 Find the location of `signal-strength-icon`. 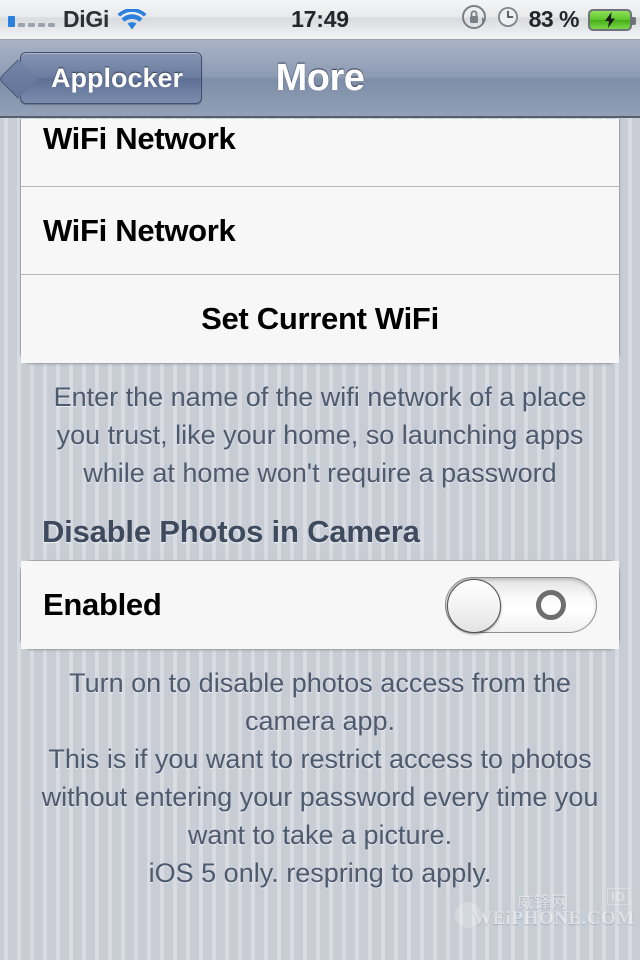

signal-strength-icon is located at coordinates (31, 20).